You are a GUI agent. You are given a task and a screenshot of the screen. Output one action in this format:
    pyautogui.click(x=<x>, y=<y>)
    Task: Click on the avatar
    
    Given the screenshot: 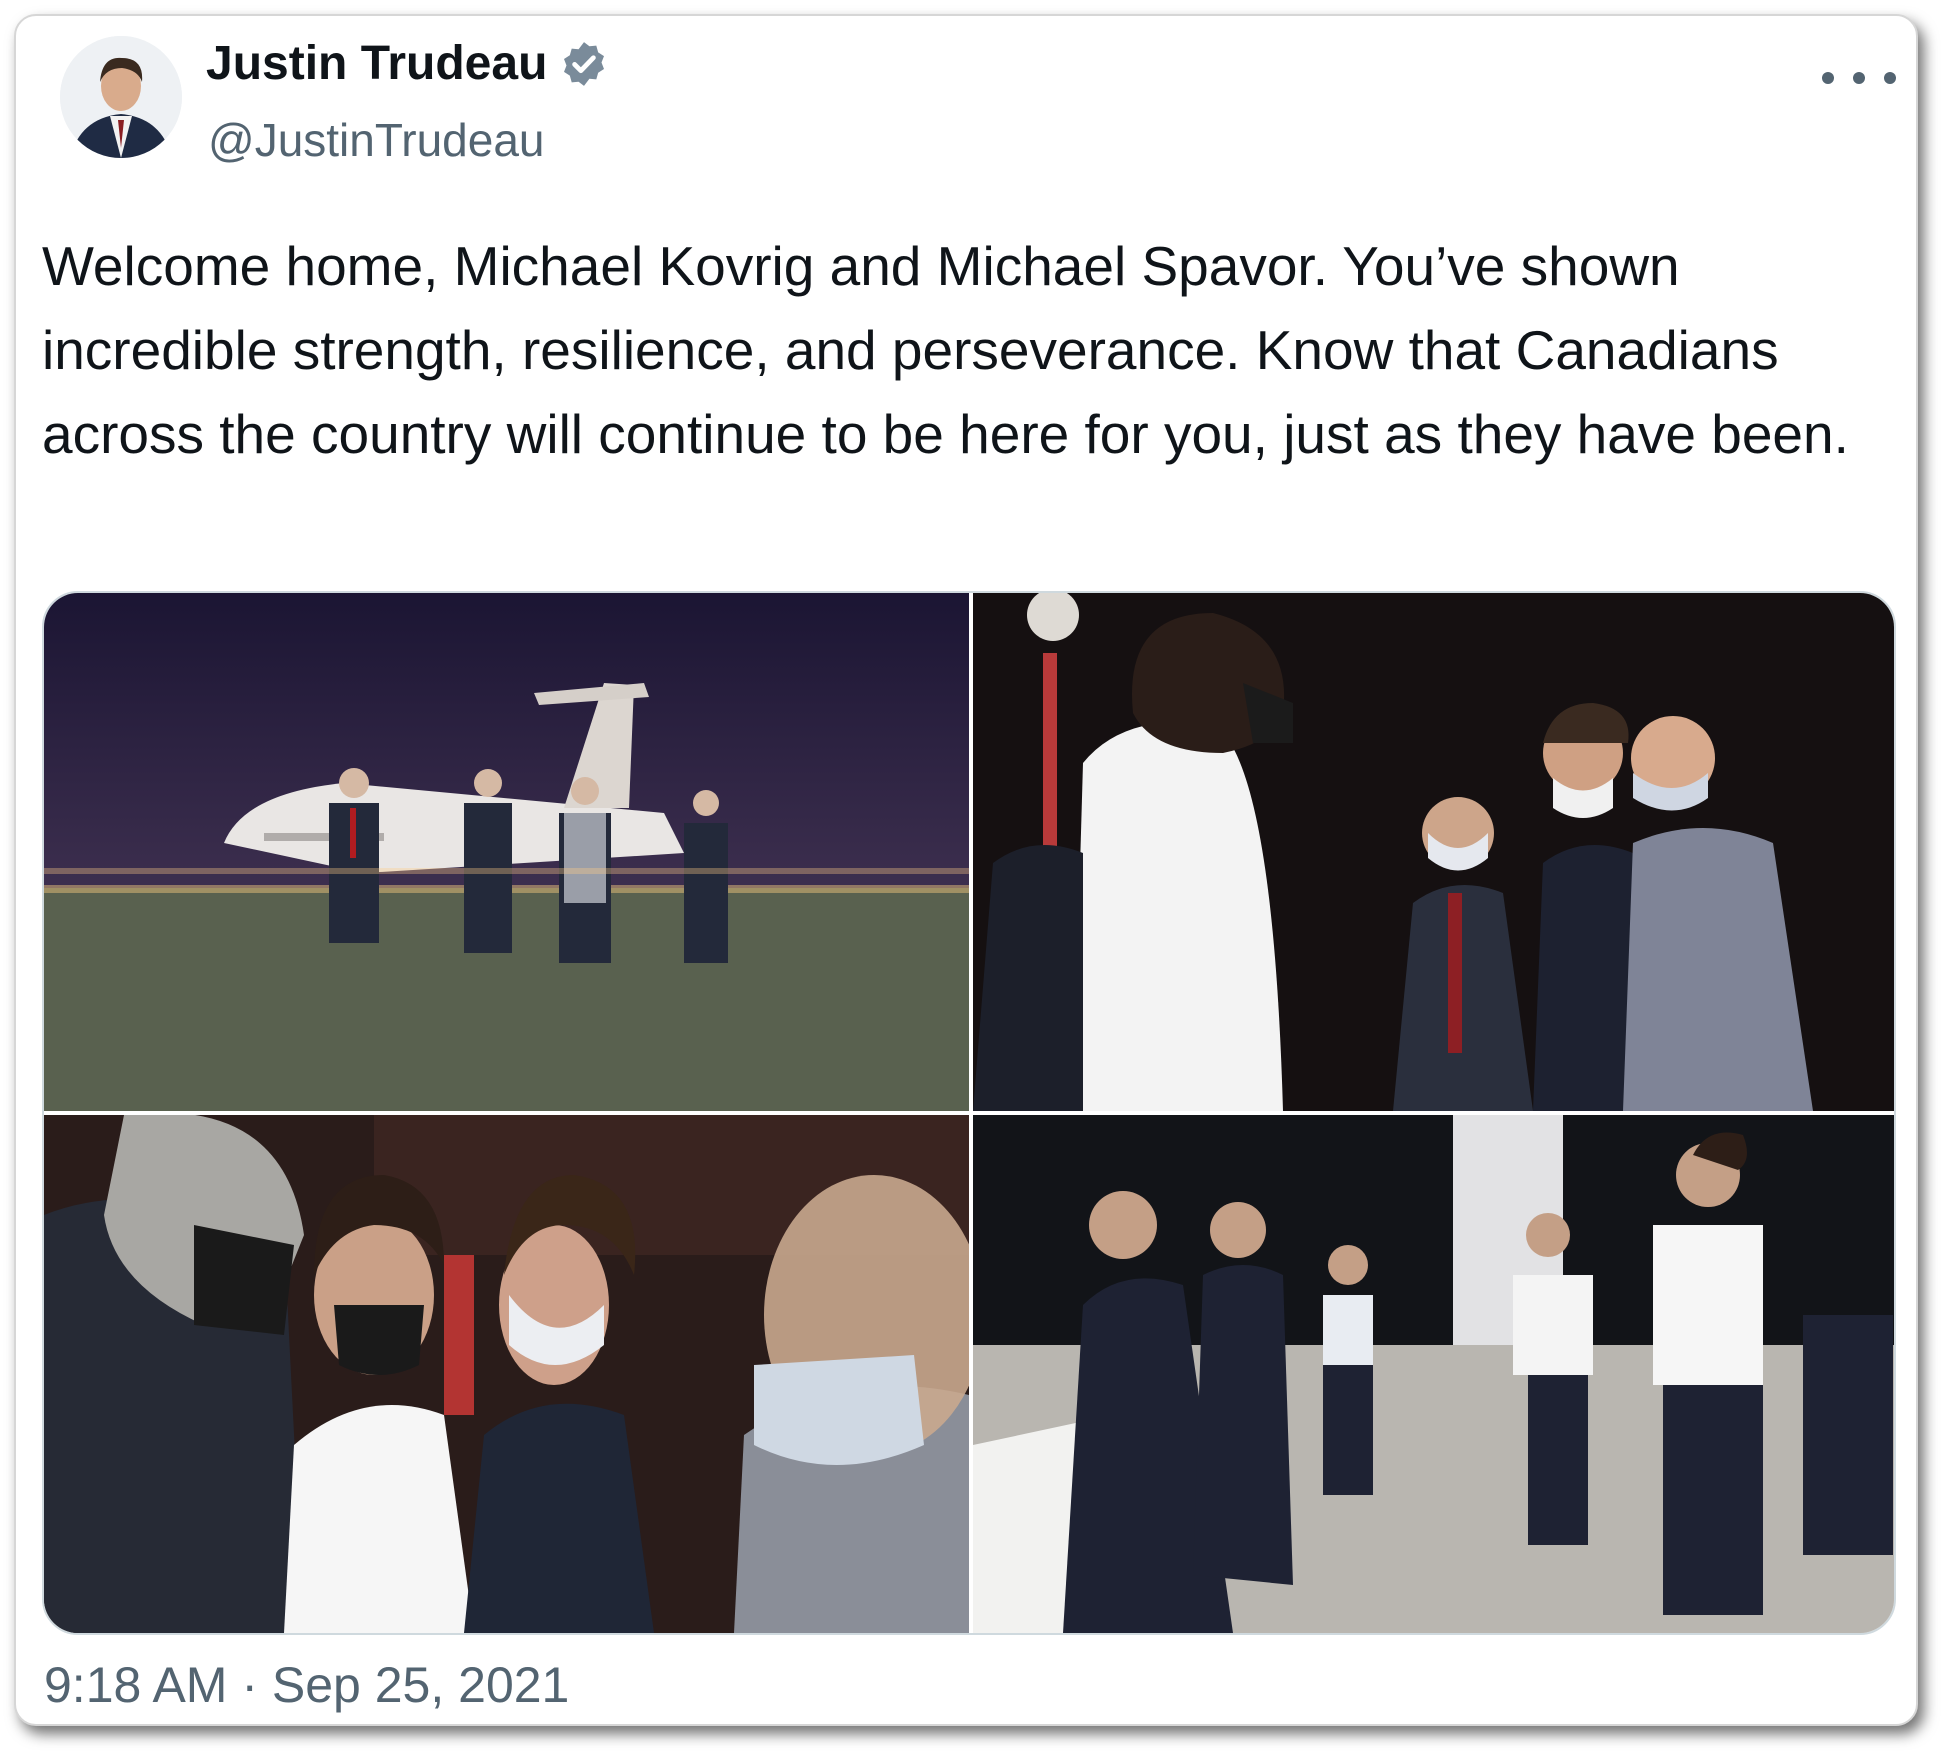 What is the action you would take?
    pyautogui.click(x=121, y=97)
    